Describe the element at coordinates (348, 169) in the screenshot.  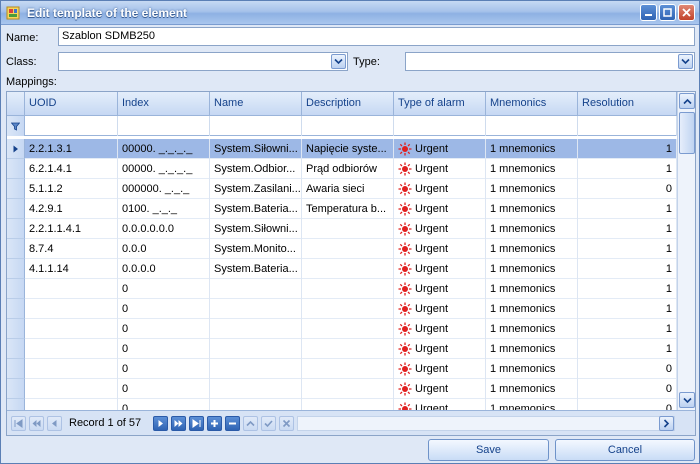
I see `cell-description: Prąd odbiorów` at that location.